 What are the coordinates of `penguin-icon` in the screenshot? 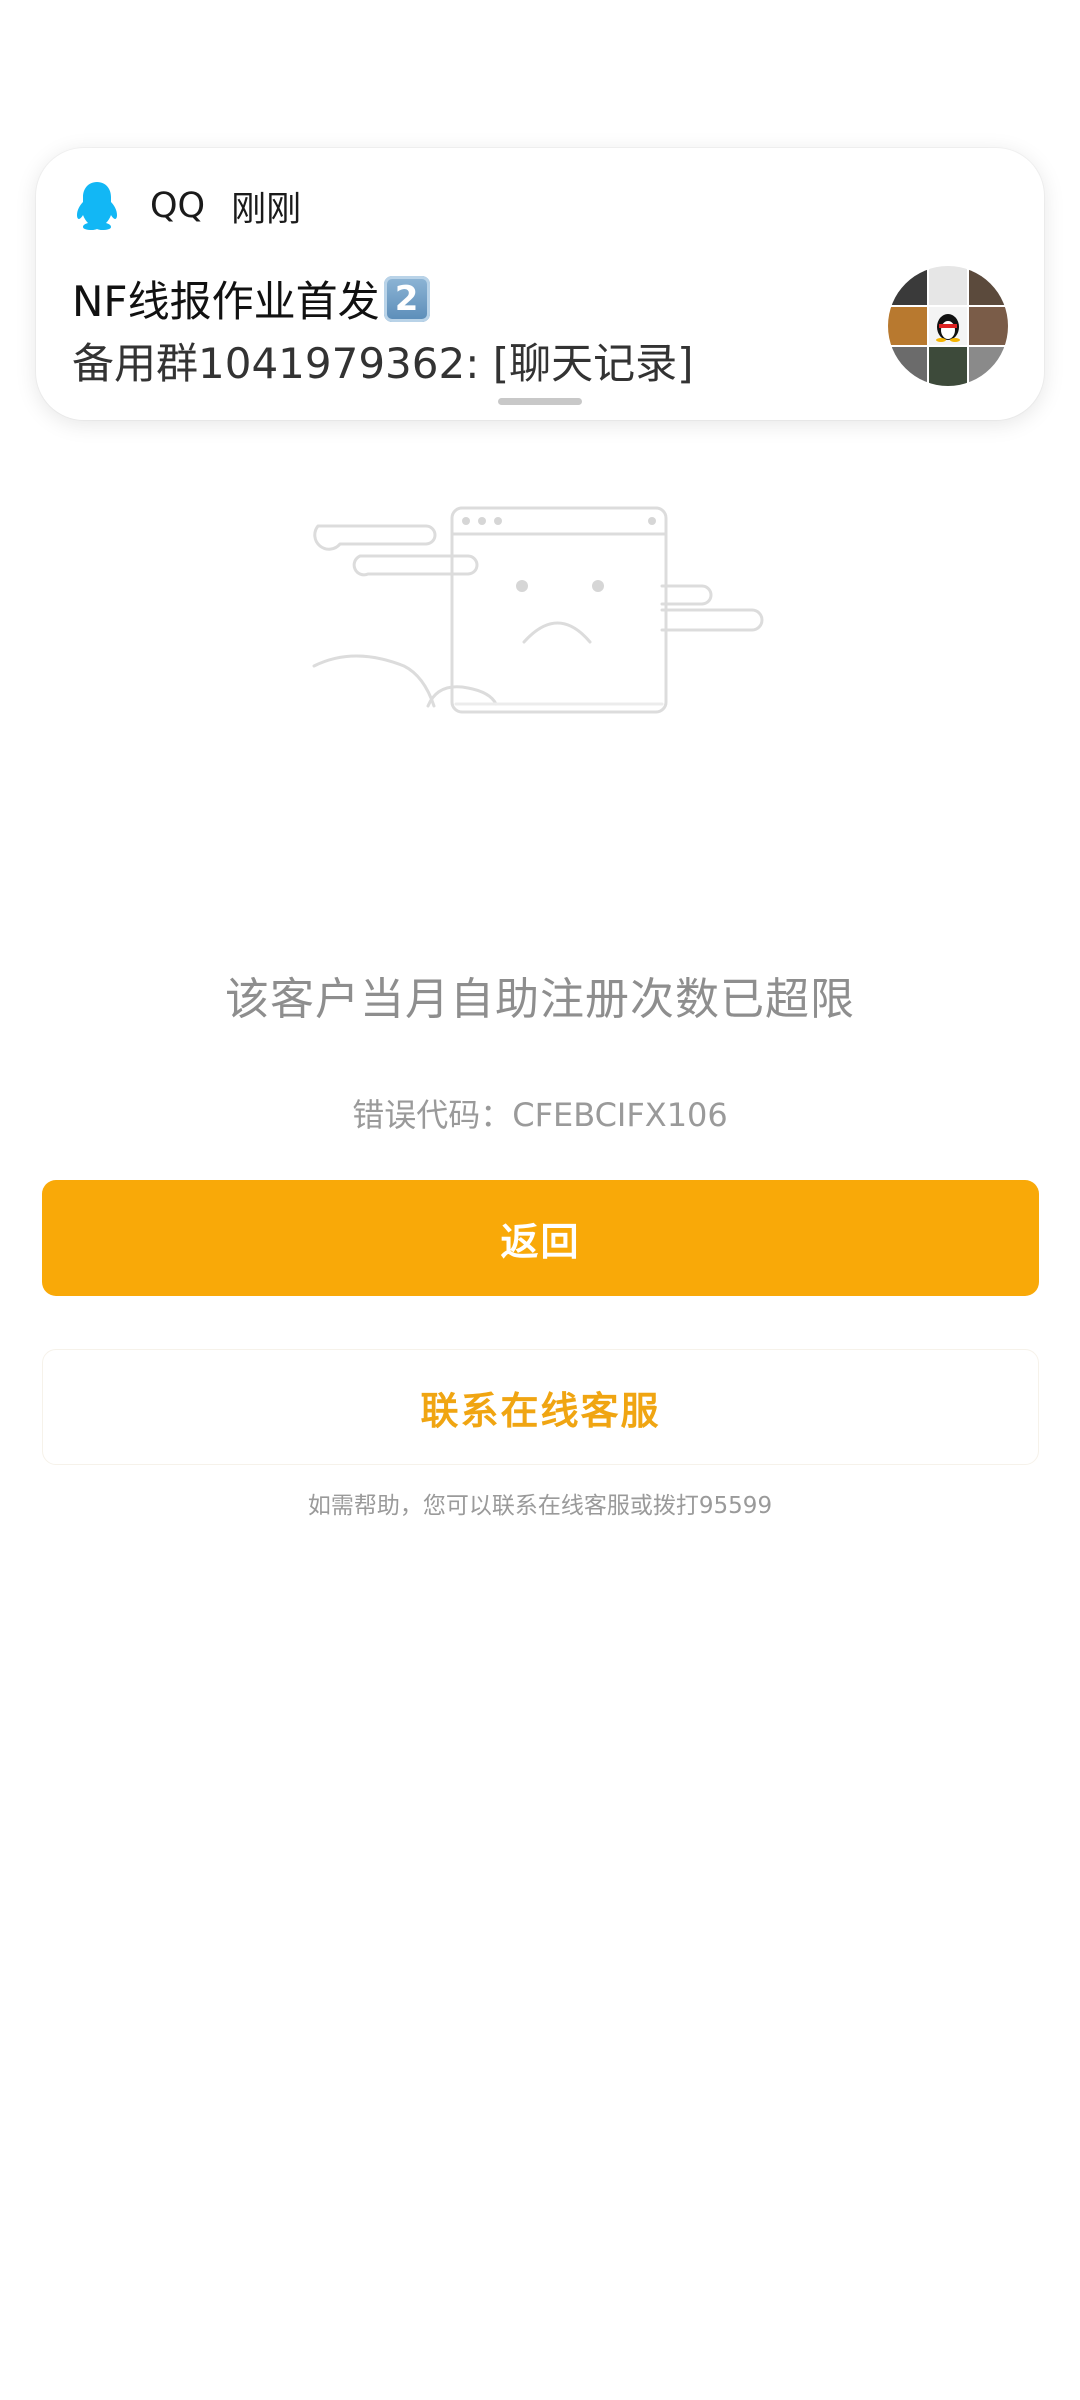 It's located at (947, 327).